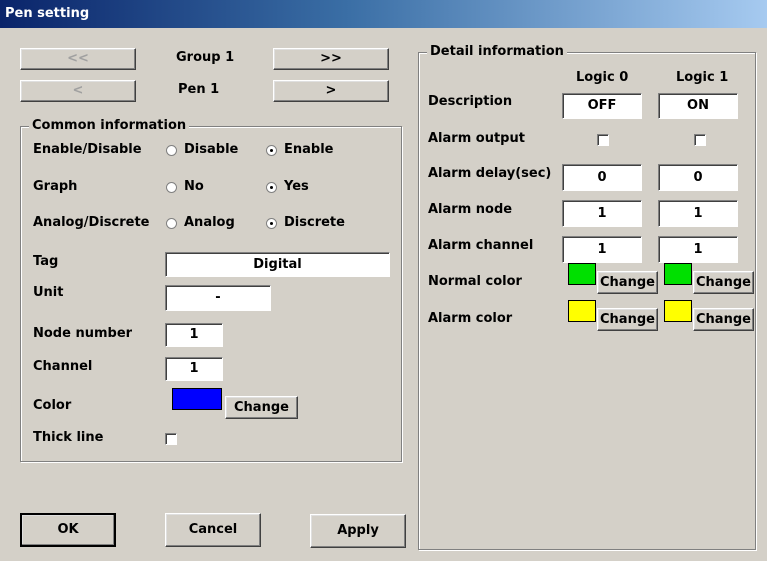  Describe the element at coordinates (678, 311) in the screenshot. I see `alarm-color-logic-1-swatch` at that location.